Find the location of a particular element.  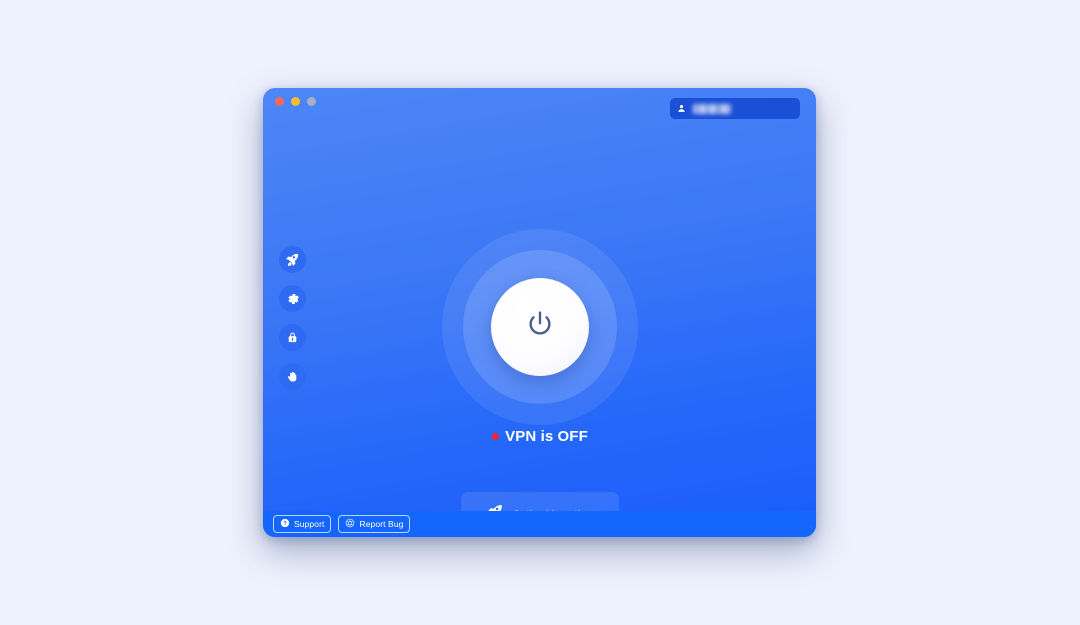

sidebar-item-locations is located at coordinates (292, 259).